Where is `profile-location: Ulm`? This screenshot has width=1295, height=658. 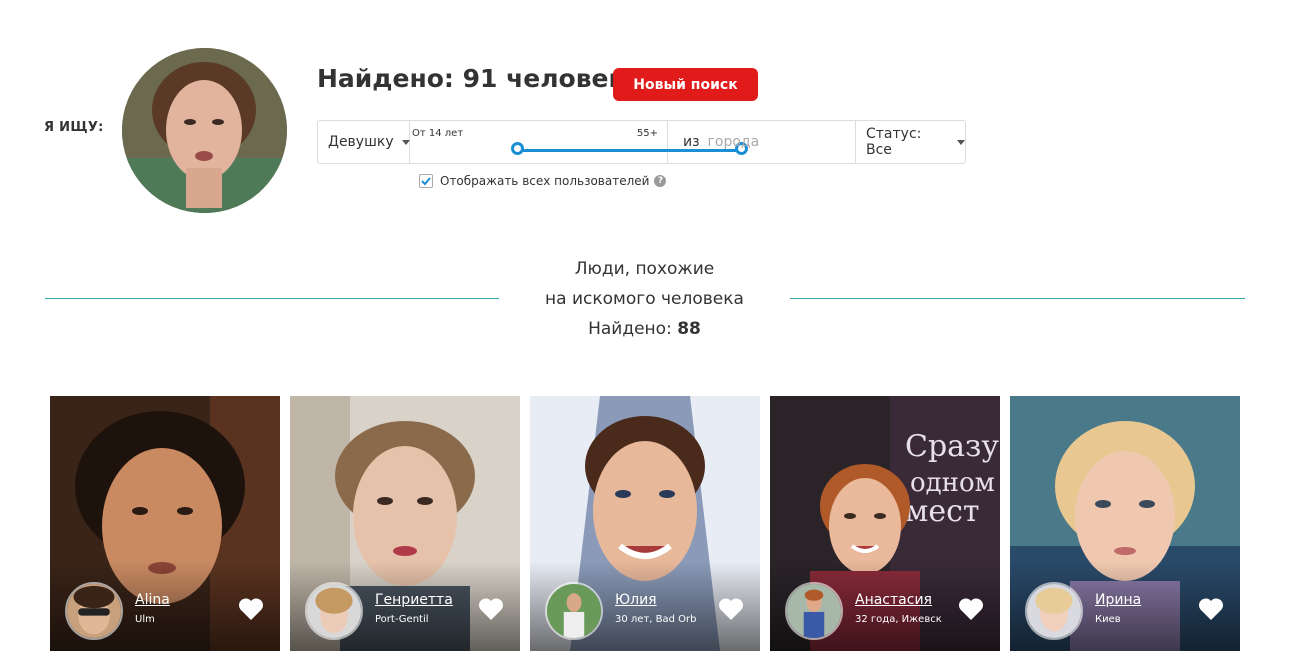 profile-location: Ulm is located at coordinates (145, 619).